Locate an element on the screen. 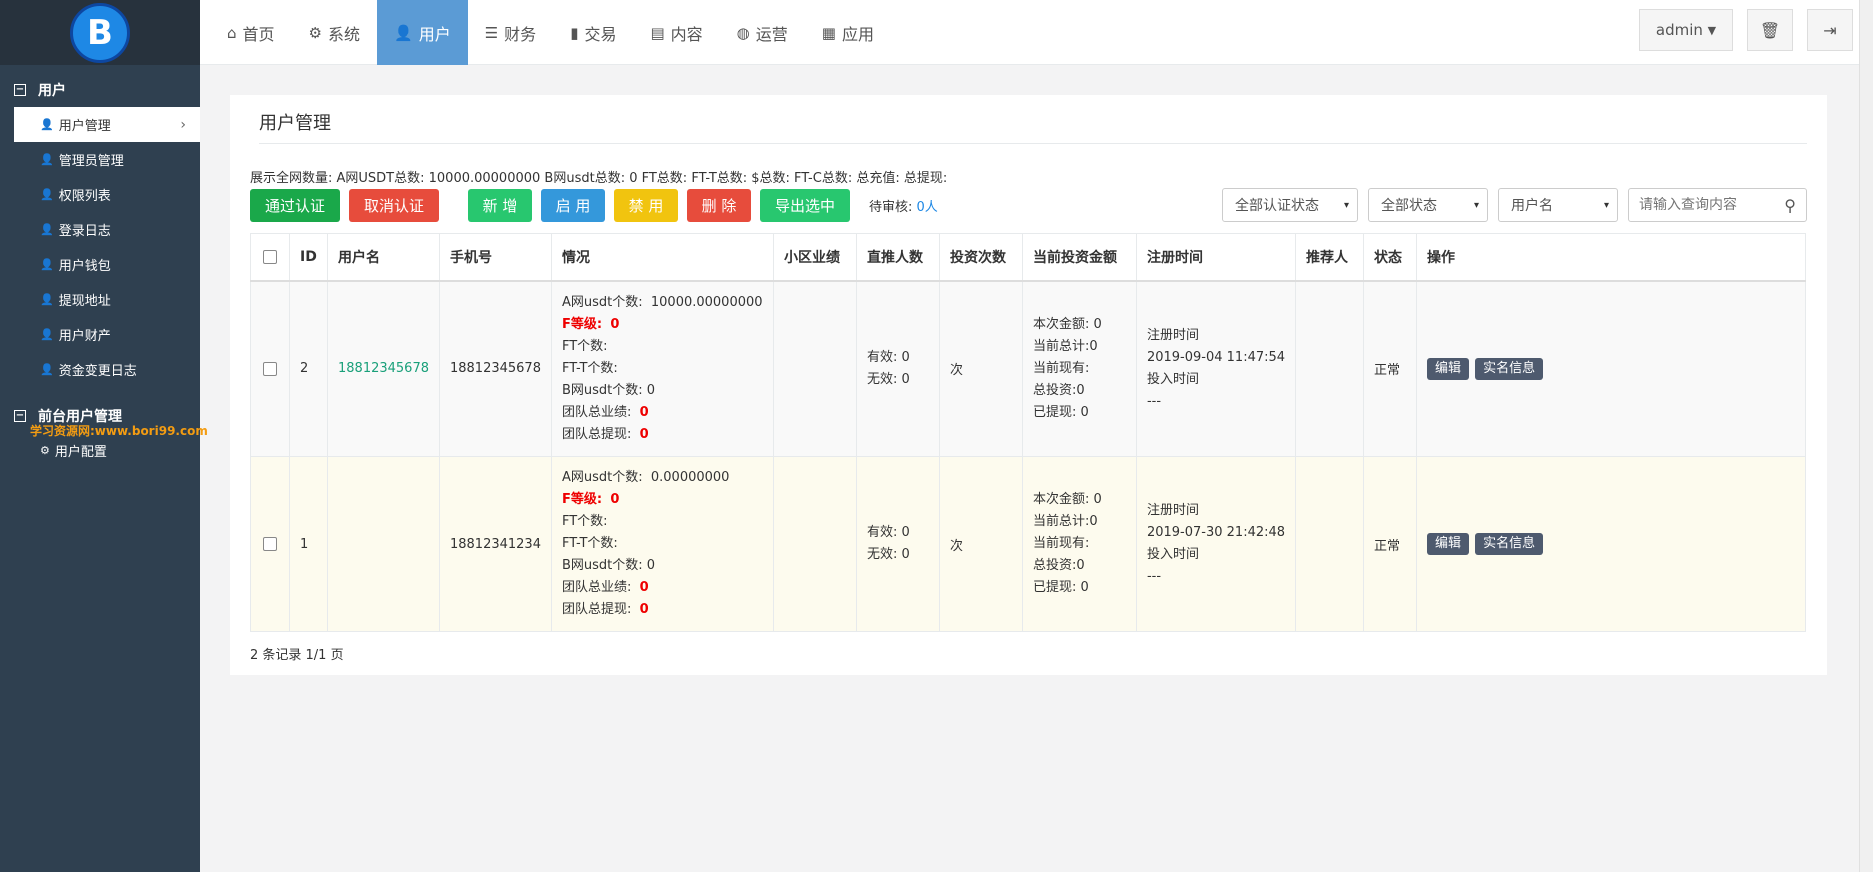 The image size is (1873, 872). sidebar-item-login-log: 👤 登录日志 is located at coordinates (100, 229).